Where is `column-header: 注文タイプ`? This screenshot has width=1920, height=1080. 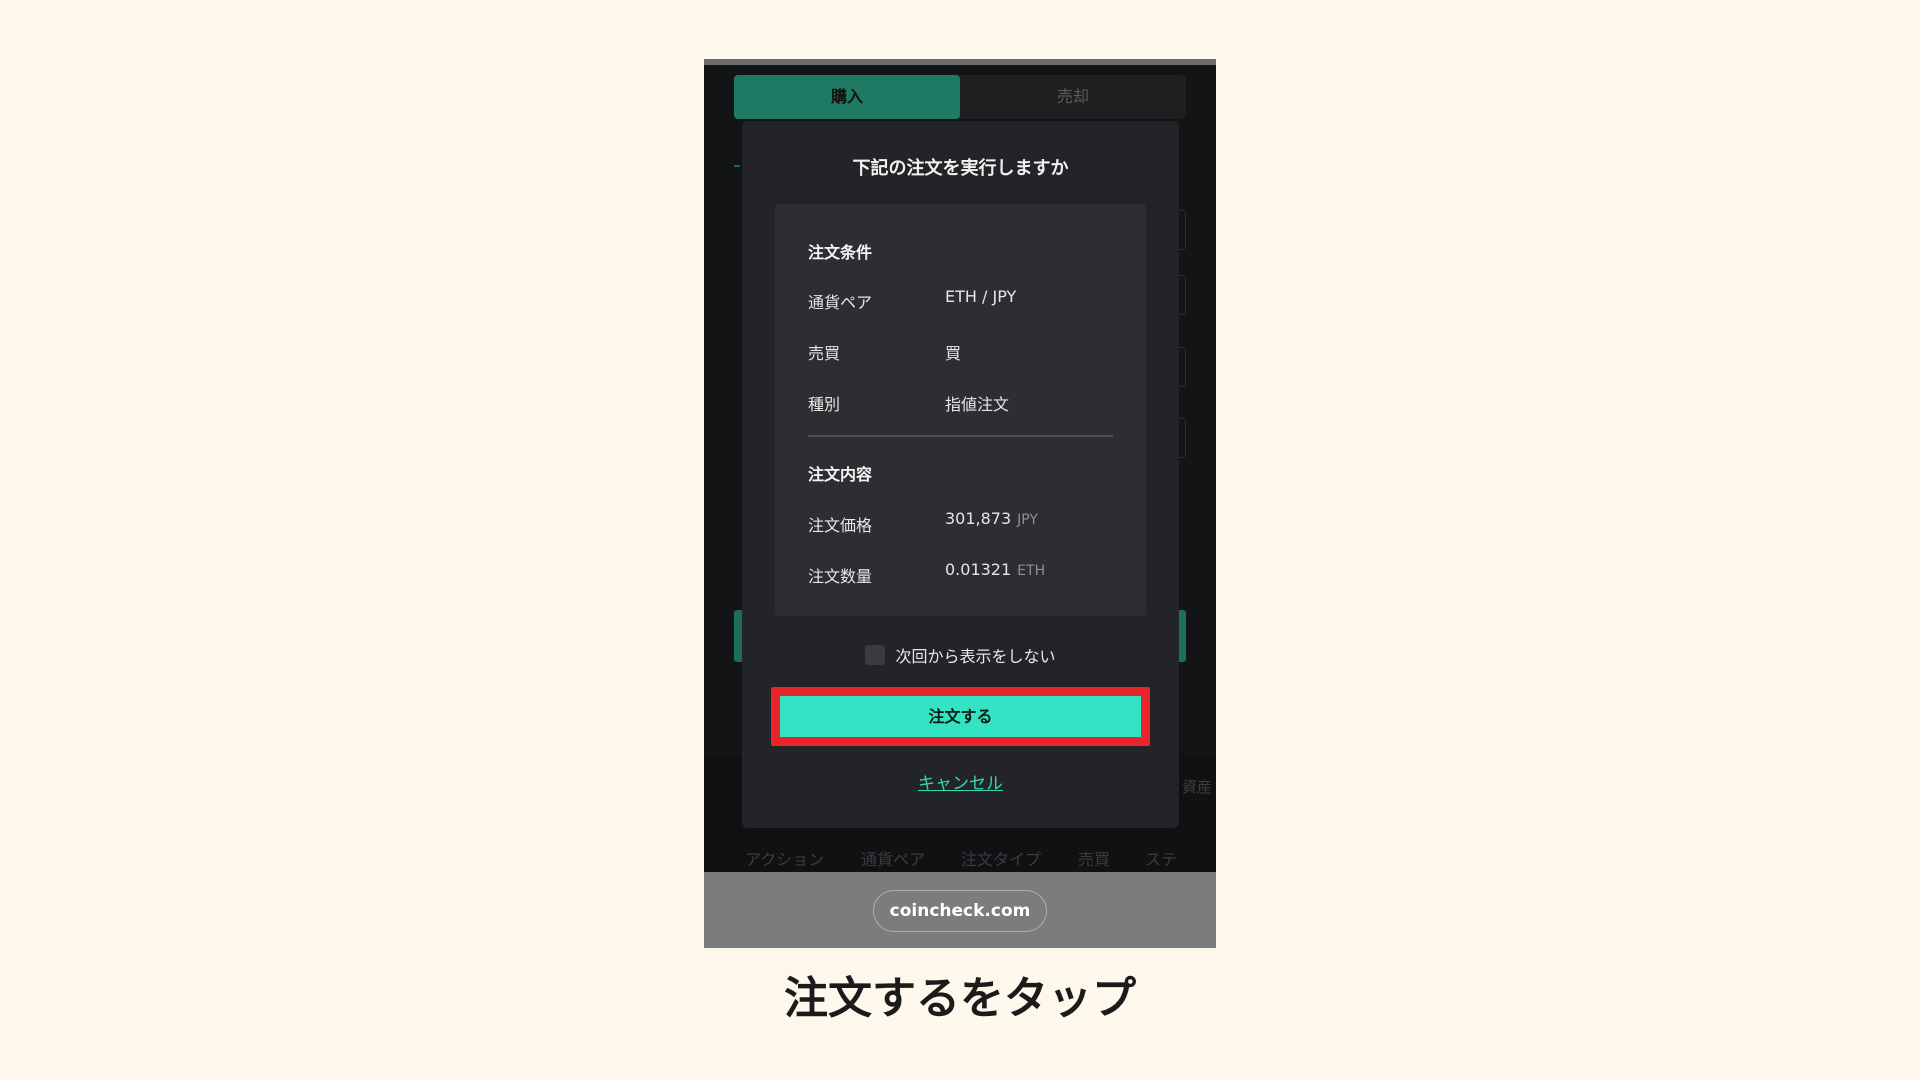
column-header: 注文タイプ is located at coordinates (1001, 859).